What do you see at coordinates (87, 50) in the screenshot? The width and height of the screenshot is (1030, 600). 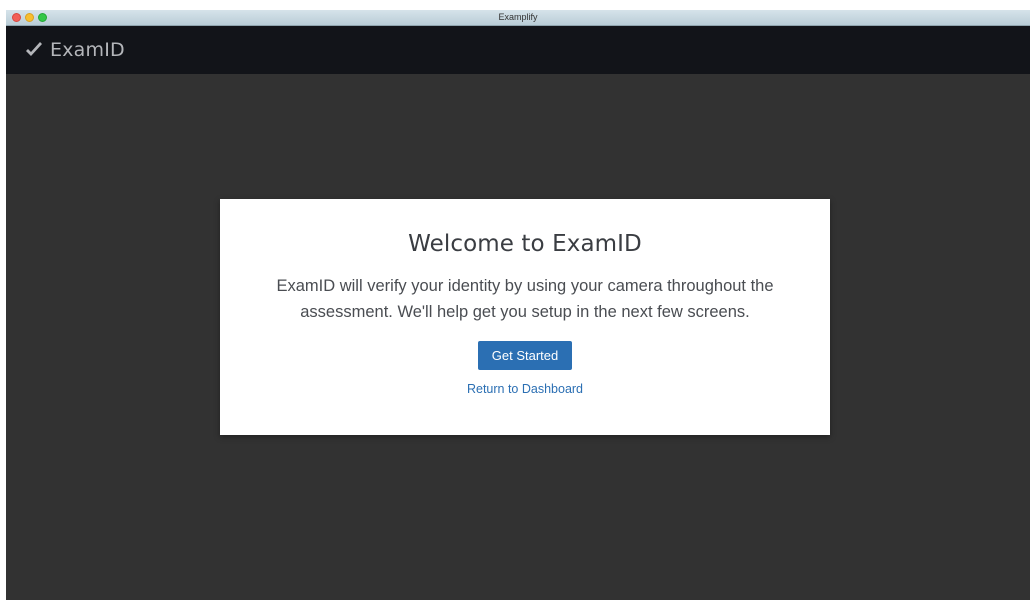 I see `brand-name: ExamID` at bounding box center [87, 50].